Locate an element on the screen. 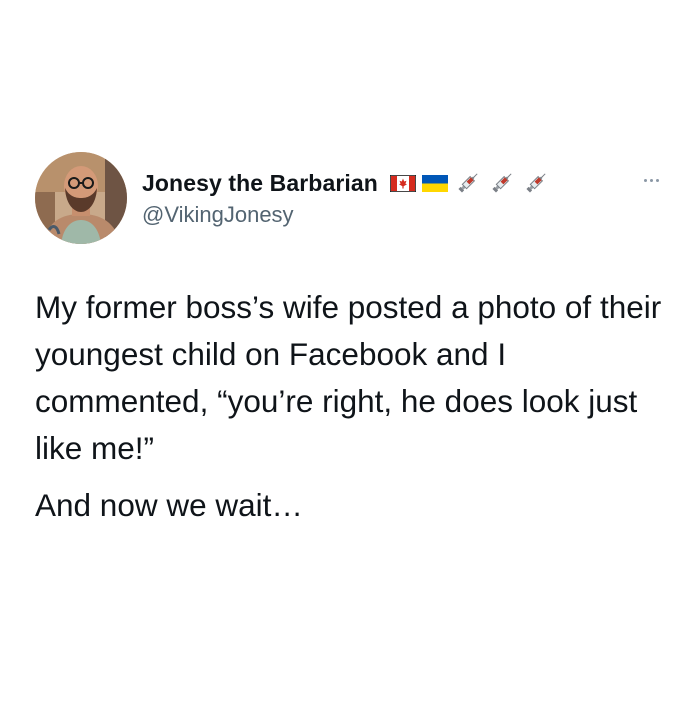  ukraine-flag-icon is located at coordinates (434, 183).